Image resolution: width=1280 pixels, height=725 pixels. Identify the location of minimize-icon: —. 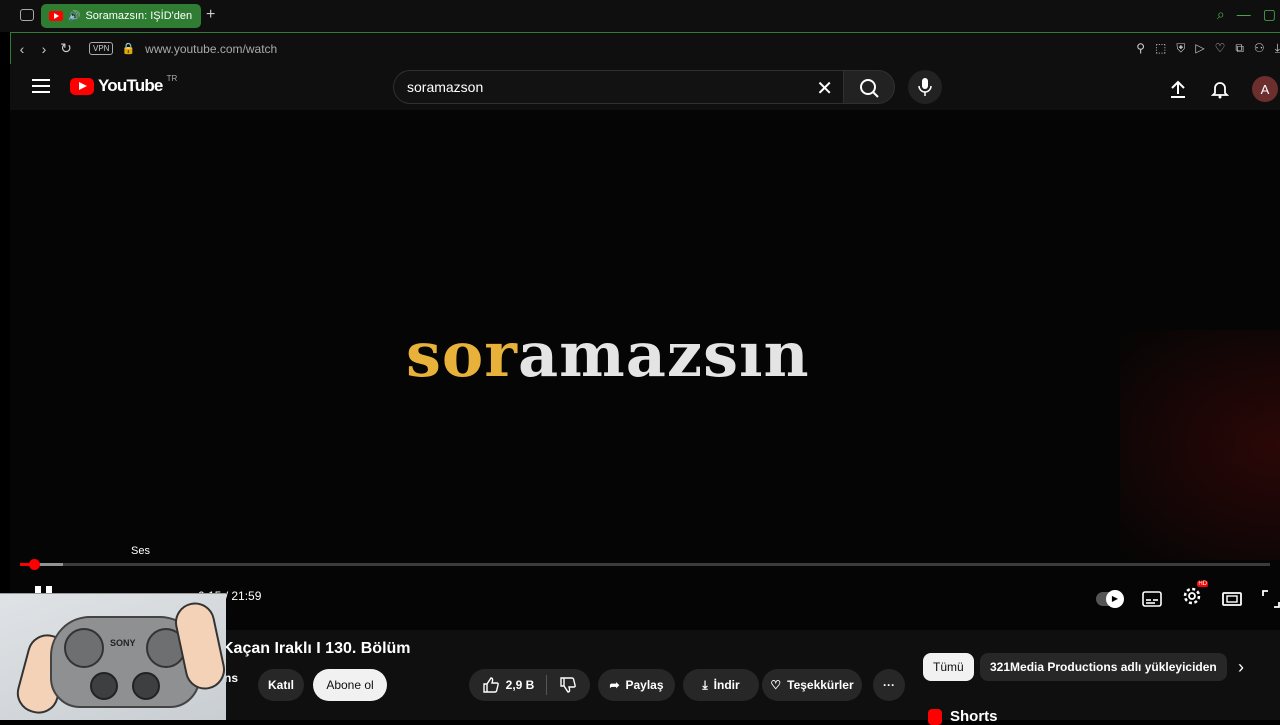
(1244, 14).